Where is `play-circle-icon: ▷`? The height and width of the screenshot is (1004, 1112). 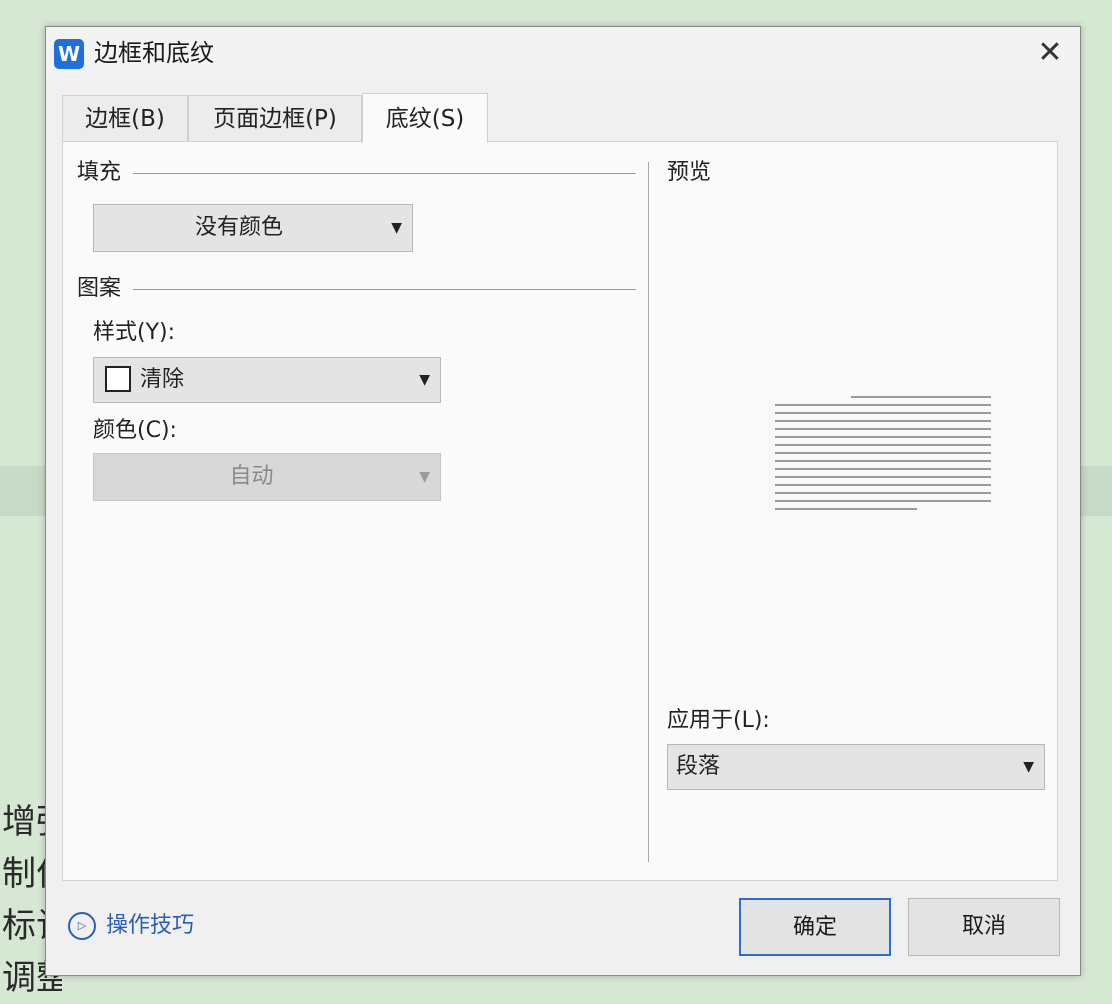 play-circle-icon: ▷ is located at coordinates (82, 926).